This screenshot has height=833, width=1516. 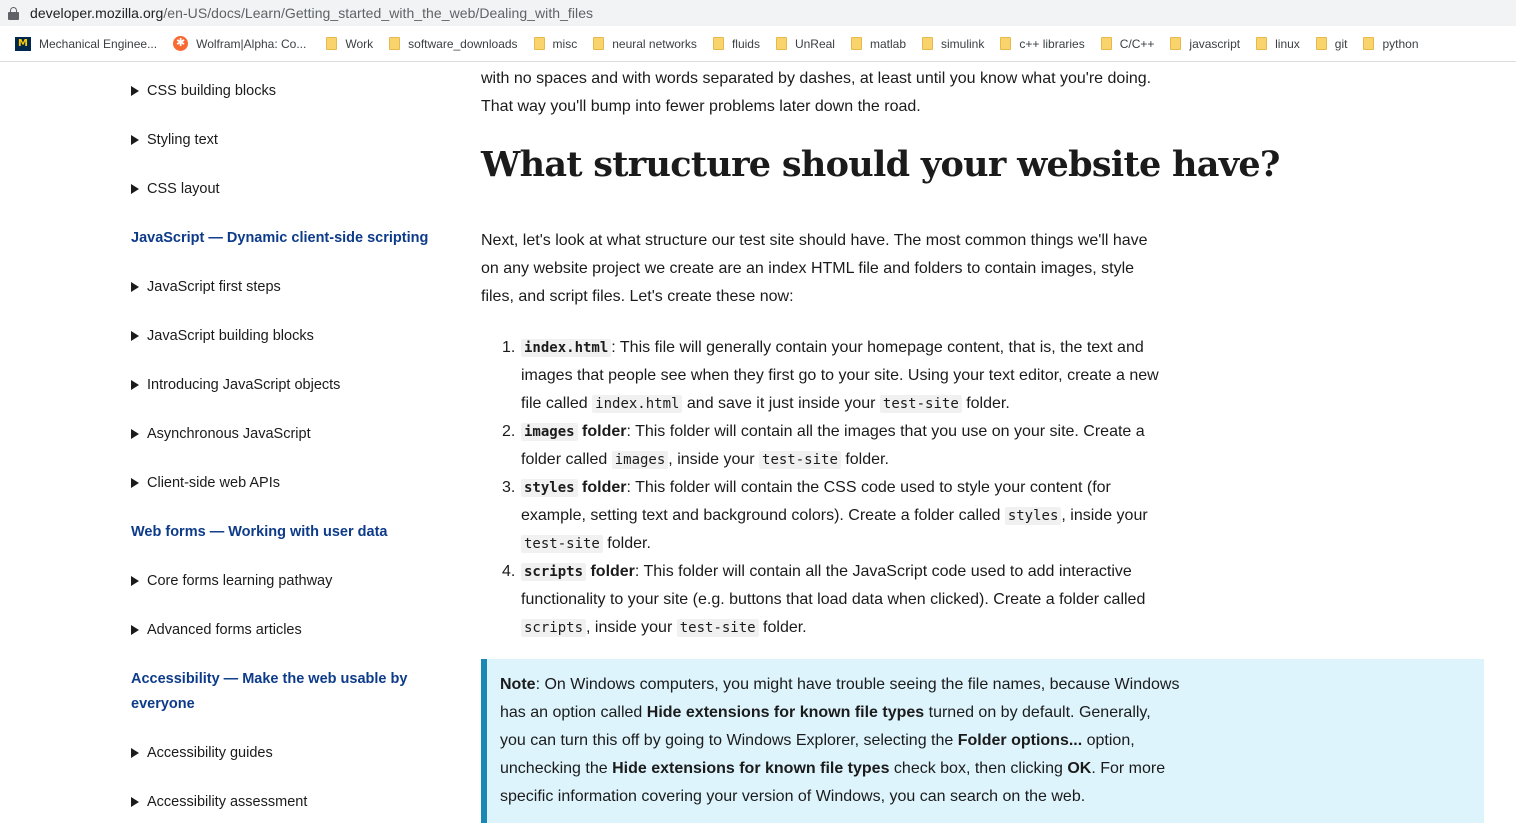 What do you see at coordinates (878, 44) in the screenshot?
I see `bookmark-8: matlab` at bounding box center [878, 44].